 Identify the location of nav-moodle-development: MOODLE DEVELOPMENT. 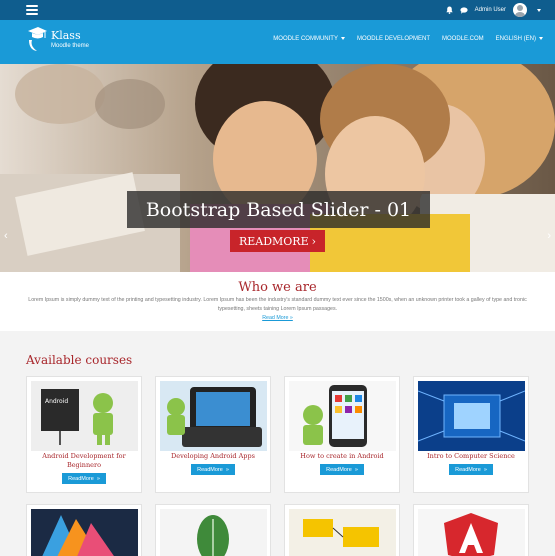
(393, 39).